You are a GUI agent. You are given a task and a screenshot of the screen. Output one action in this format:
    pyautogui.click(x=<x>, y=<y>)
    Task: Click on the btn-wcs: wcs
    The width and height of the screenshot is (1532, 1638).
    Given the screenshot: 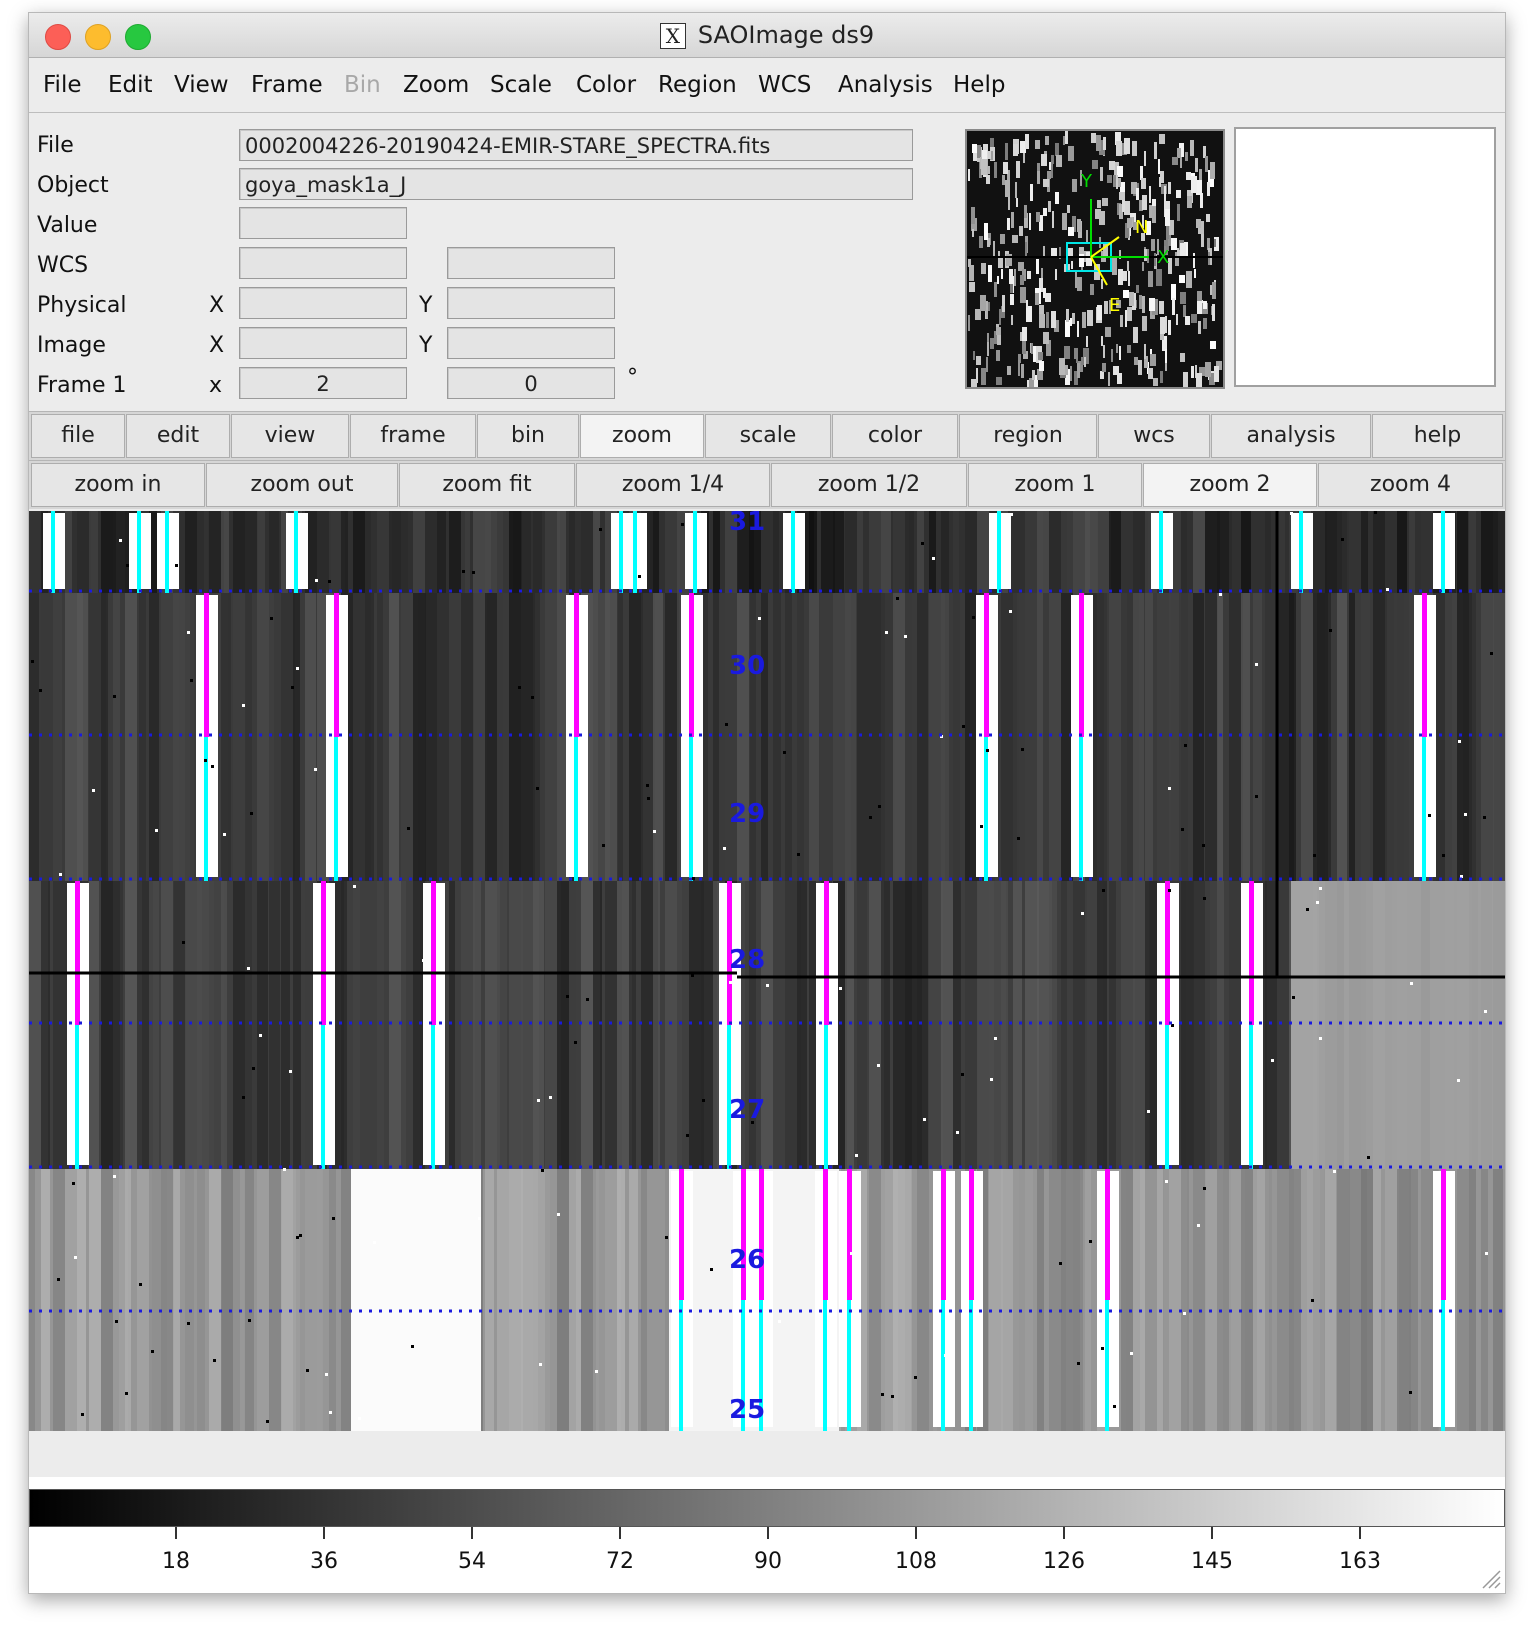 What is the action you would take?
    pyautogui.click(x=1154, y=436)
    